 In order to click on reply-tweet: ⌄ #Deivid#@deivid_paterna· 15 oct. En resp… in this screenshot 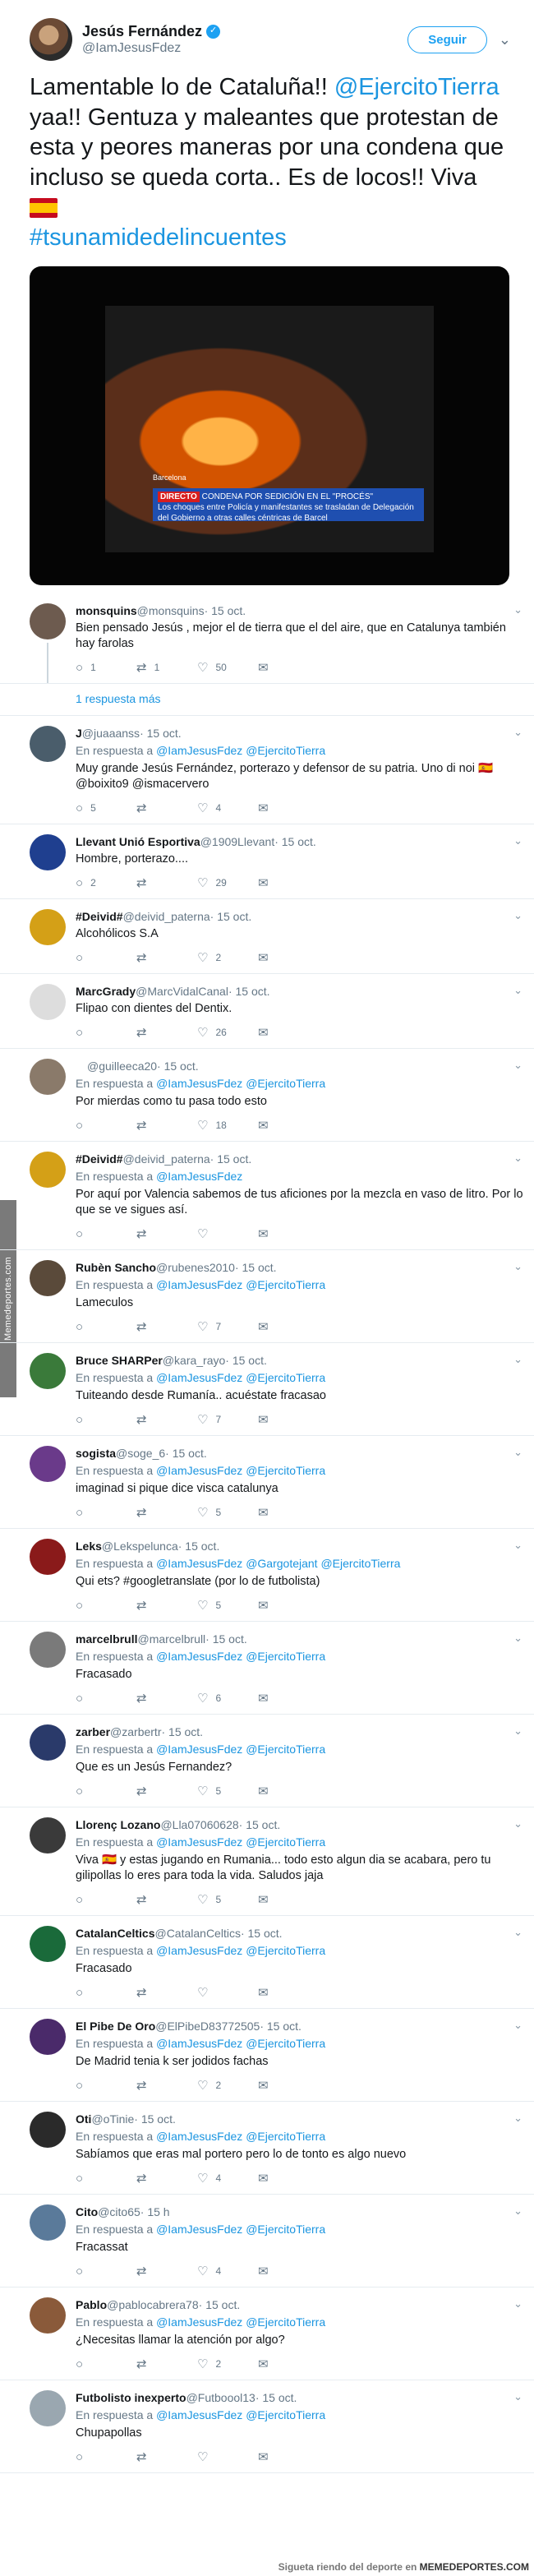, I will do `click(267, 1196)`.